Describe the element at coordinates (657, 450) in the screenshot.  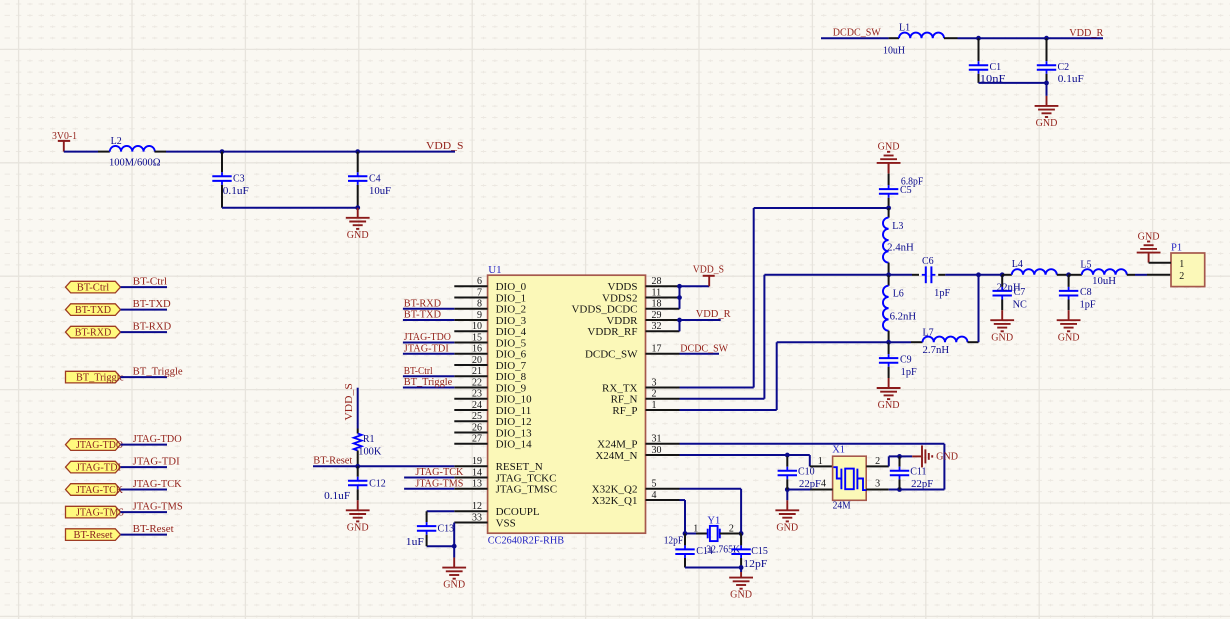
I see `svg-text: 30` at that location.